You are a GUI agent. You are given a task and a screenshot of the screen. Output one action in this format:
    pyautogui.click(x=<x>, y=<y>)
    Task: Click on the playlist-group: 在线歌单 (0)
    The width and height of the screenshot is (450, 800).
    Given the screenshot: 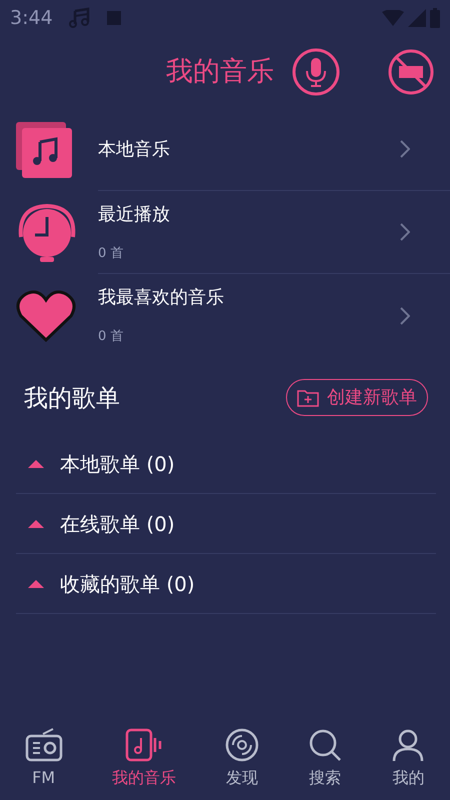 What is the action you would take?
    pyautogui.click(x=226, y=524)
    